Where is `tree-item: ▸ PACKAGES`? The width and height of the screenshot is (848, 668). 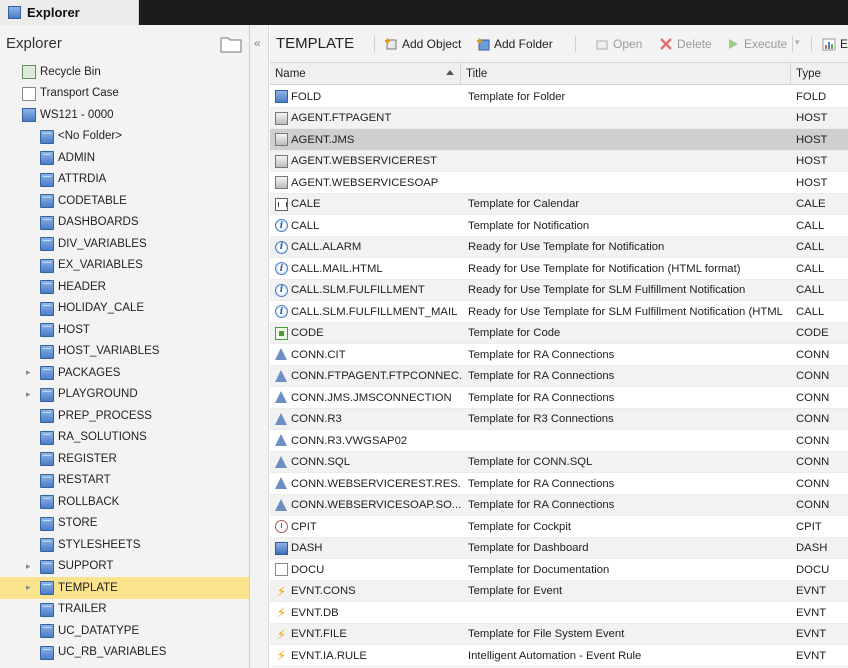
tree-item: ▸ PACKAGES is located at coordinates (124, 373).